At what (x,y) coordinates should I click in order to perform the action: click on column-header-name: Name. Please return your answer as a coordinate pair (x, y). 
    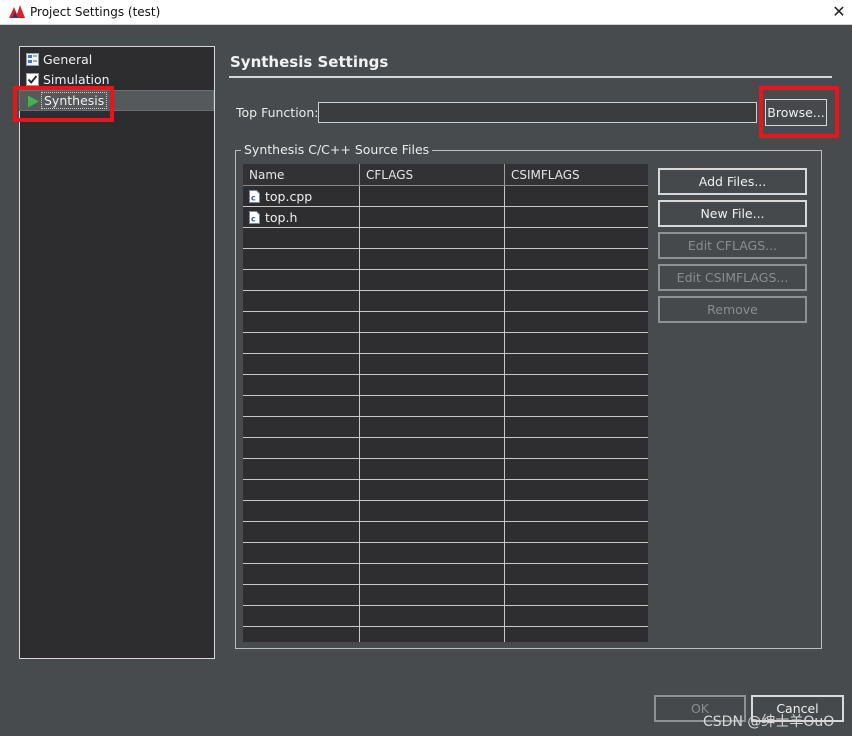
    Looking at the image, I should click on (301, 175).